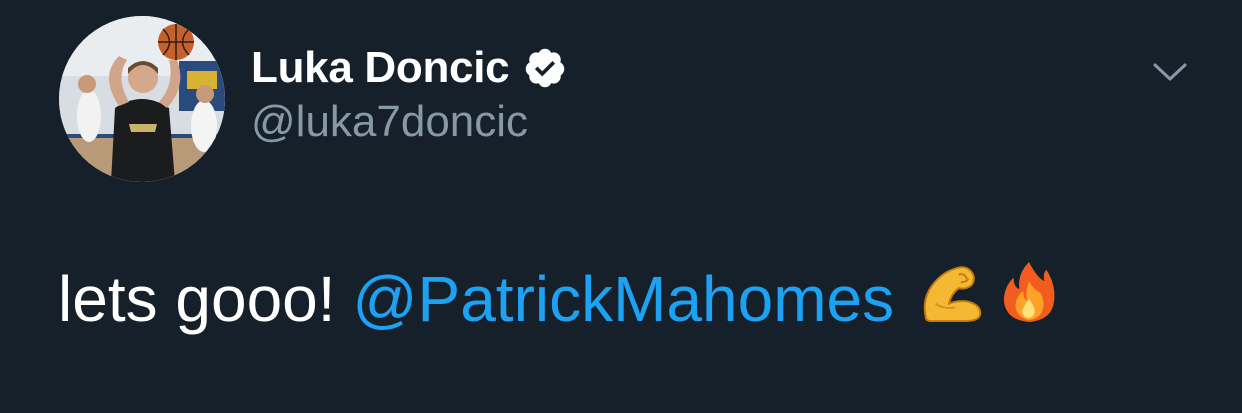 The image size is (1242, 413). Describe the element at coordinates (380, 68) in the screenshot. I see `display-name: Luka Doncic` at that location.